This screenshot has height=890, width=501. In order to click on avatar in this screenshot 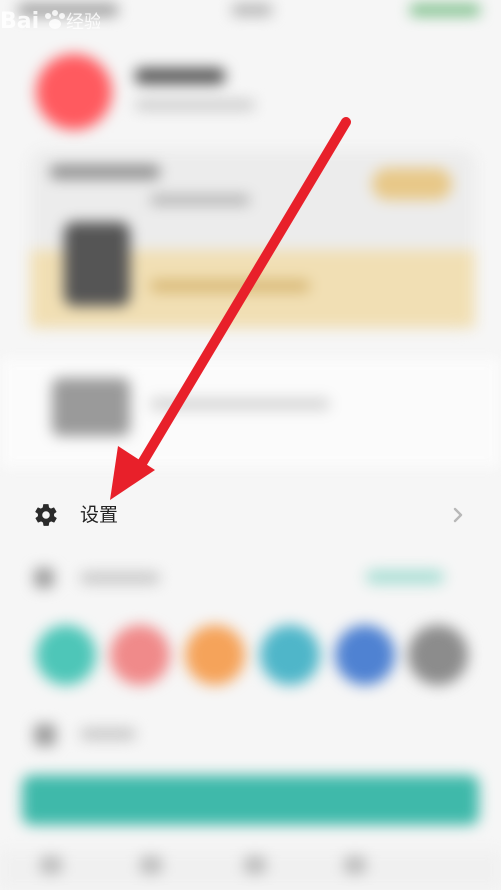, I will do `click(74, 92)`.